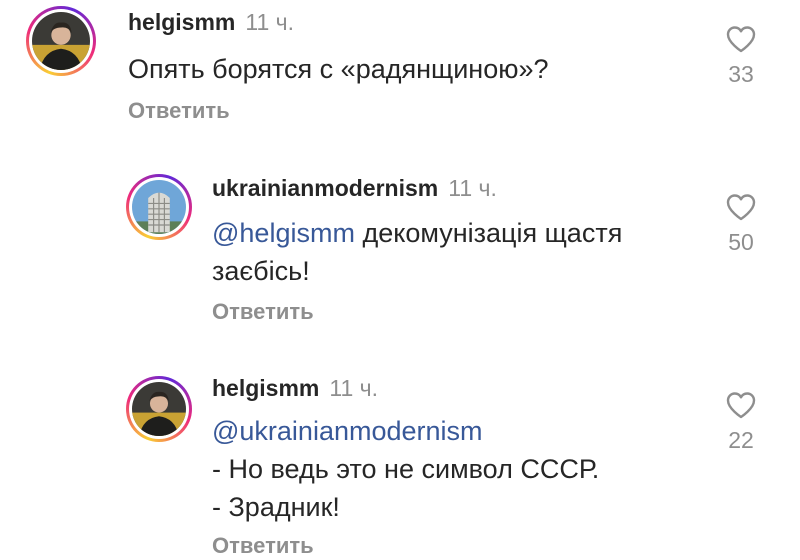 This screenshot has height=560, width=800. What do you see at coordinates (741, 242) in the screenshot?
I see `like-count: 50` at bounding box center [741, 242].